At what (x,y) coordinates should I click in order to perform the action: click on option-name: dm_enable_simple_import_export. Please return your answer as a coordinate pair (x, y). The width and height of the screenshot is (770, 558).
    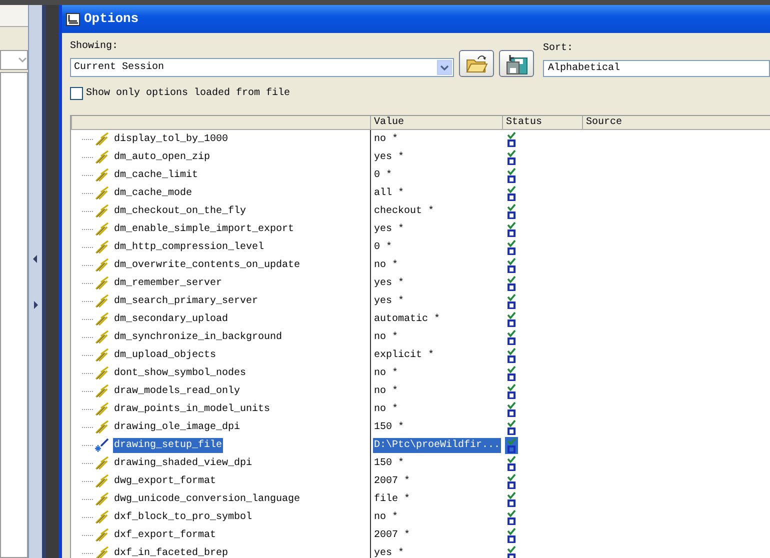
    Looking at the image, I should click on (204, 229).